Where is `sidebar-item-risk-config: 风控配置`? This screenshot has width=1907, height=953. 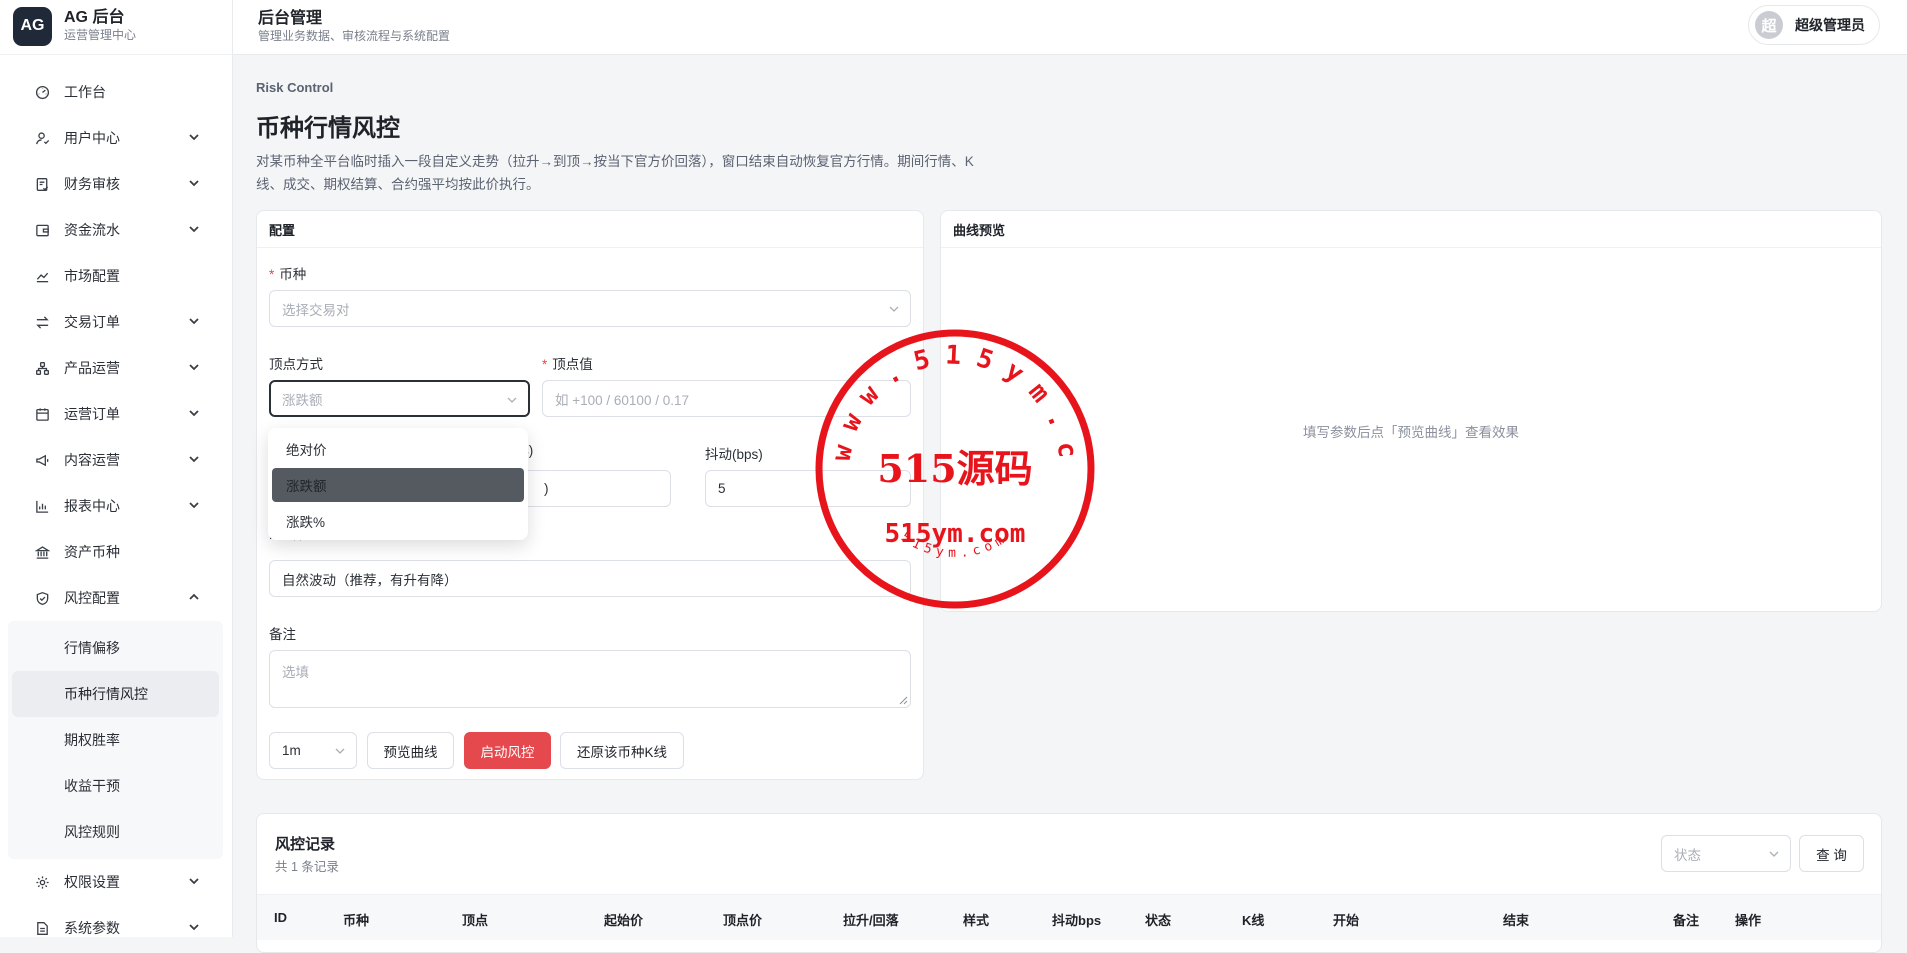
sidebar-item-risk-config: 风控配置 is located at coordinates (116, 598).